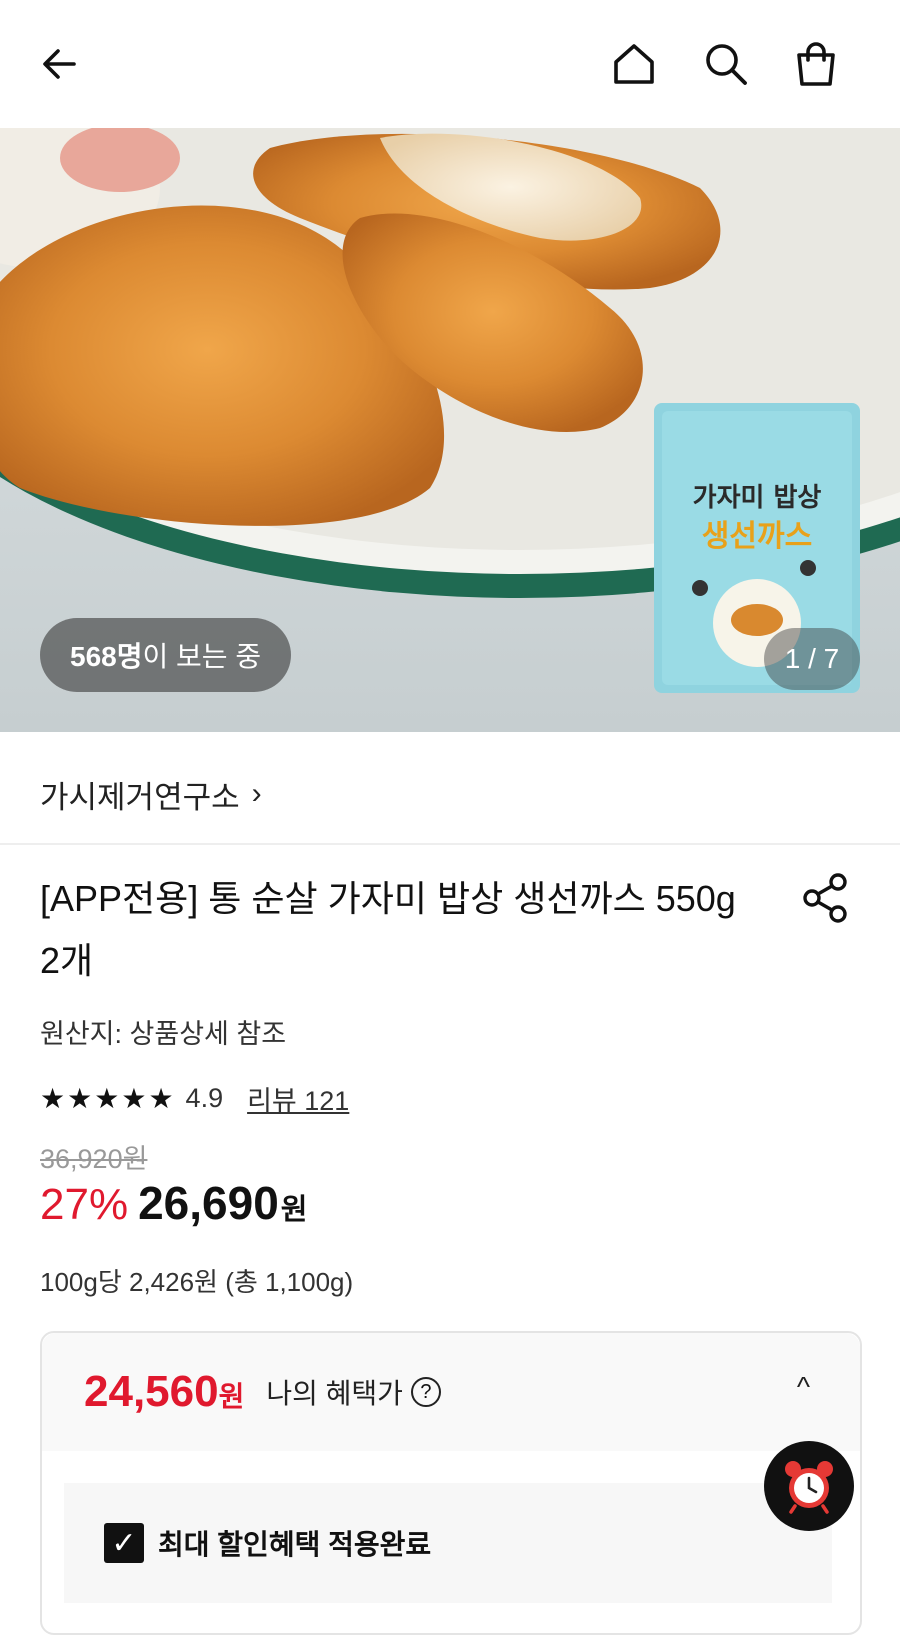 Image resolution: width=900 pixels, height=1635 pixels. Describe the element at coordinates (425, 1392) in the screenshot. I see `help-icon: ?` at that location.